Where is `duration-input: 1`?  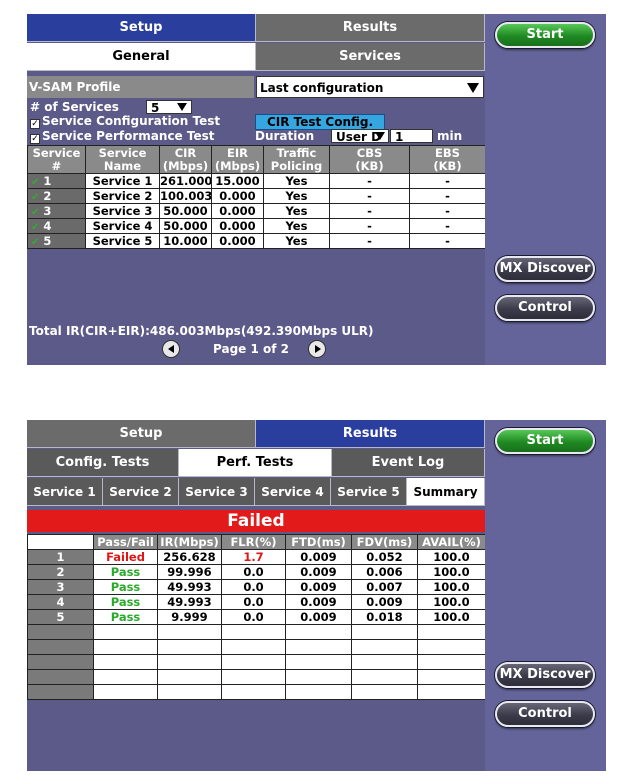 duration-input: 1 is located at coordinates (411, 136).